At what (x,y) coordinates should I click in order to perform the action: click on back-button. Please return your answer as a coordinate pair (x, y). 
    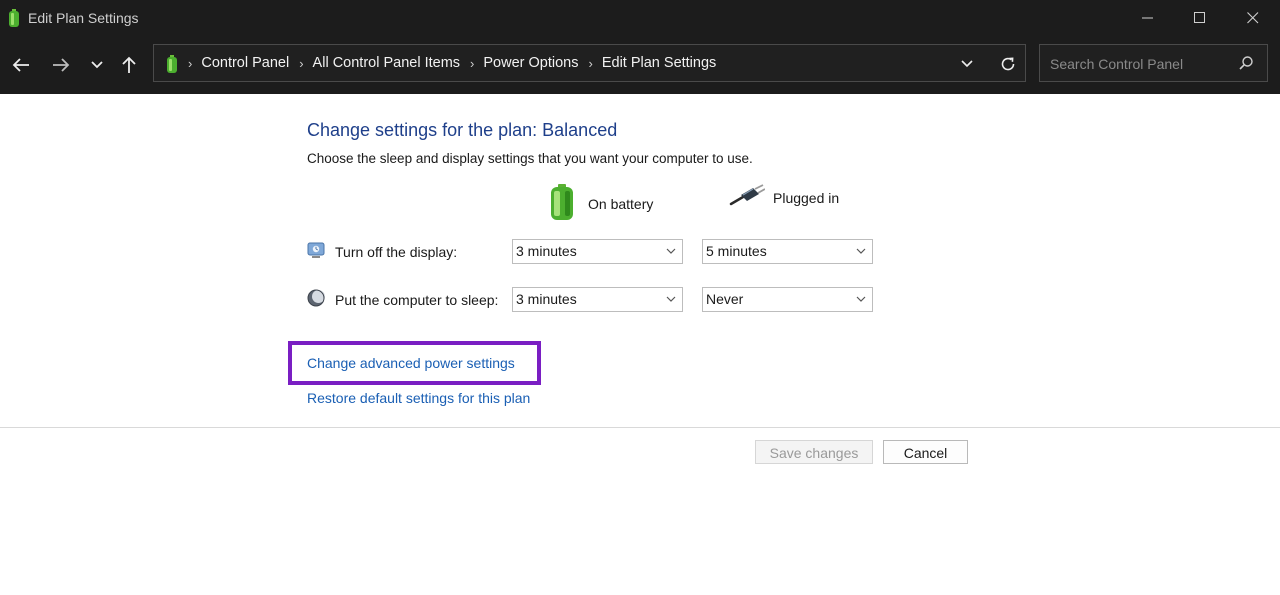
    Looking at the image, I should click on (21, 65).